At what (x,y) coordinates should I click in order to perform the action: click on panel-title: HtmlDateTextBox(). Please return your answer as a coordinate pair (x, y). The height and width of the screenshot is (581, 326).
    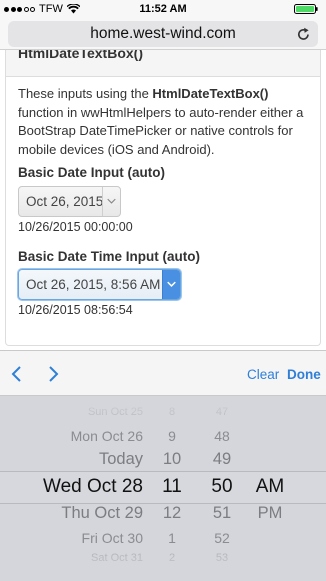
    Looking at the image, I should click on (80, 55).